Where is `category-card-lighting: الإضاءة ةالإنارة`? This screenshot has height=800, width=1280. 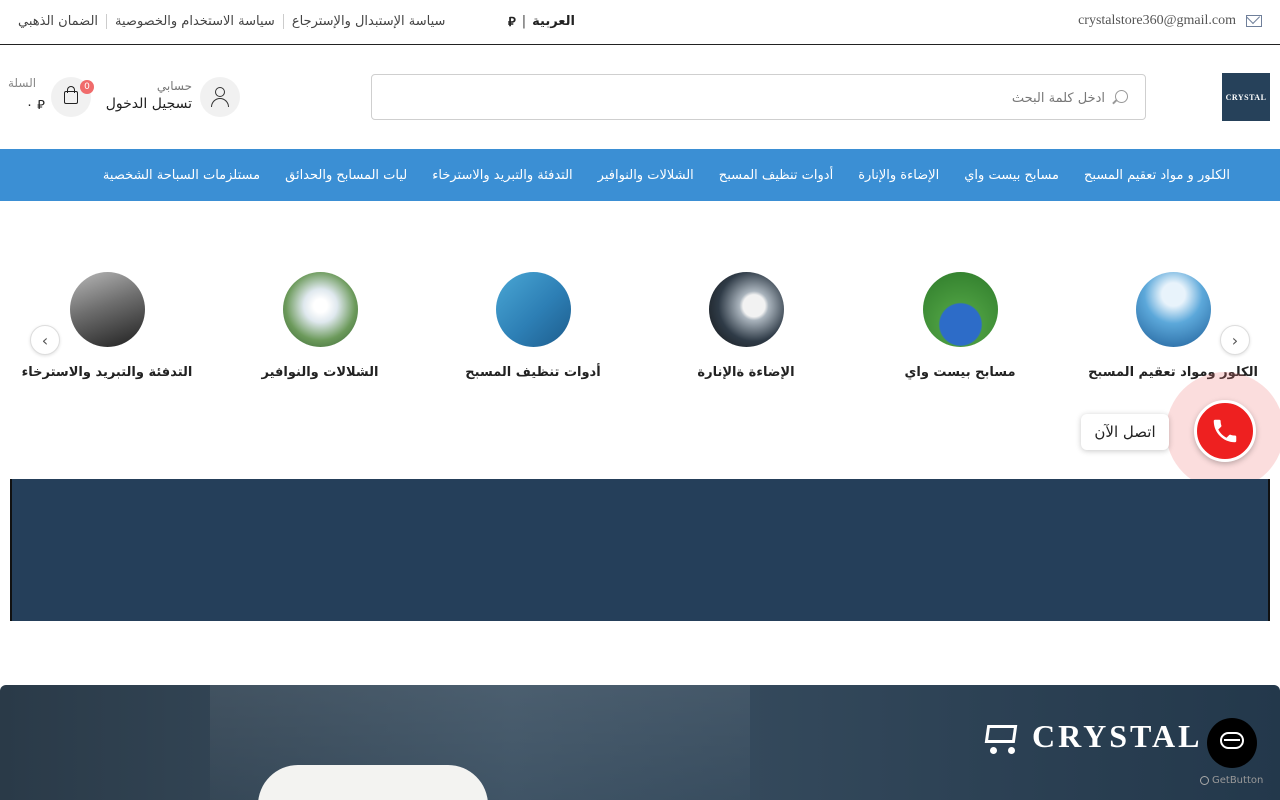 category-card-lighting: الإضاءة ةالإنارة is located at coordinates (746, 326).